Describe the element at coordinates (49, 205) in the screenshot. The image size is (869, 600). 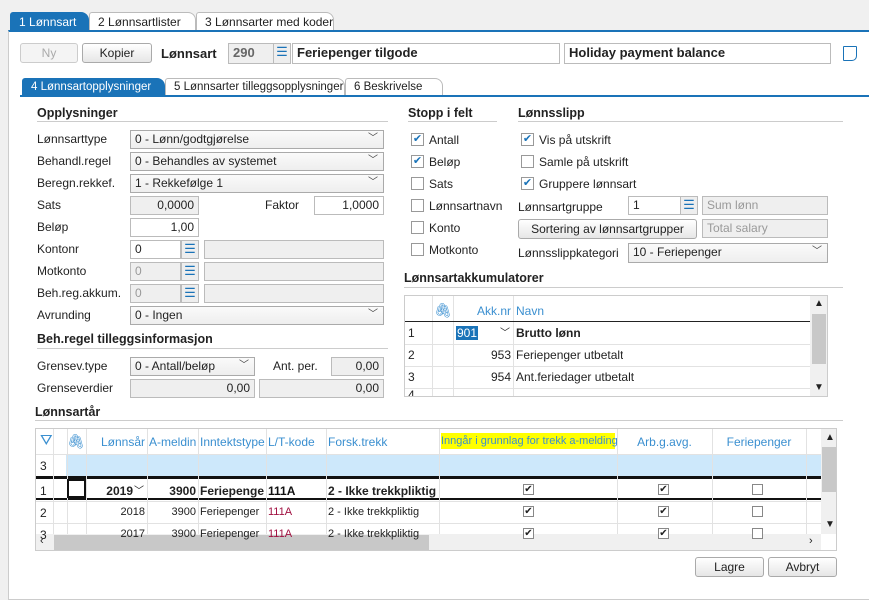
I see `sats-label: Sats` at that location.